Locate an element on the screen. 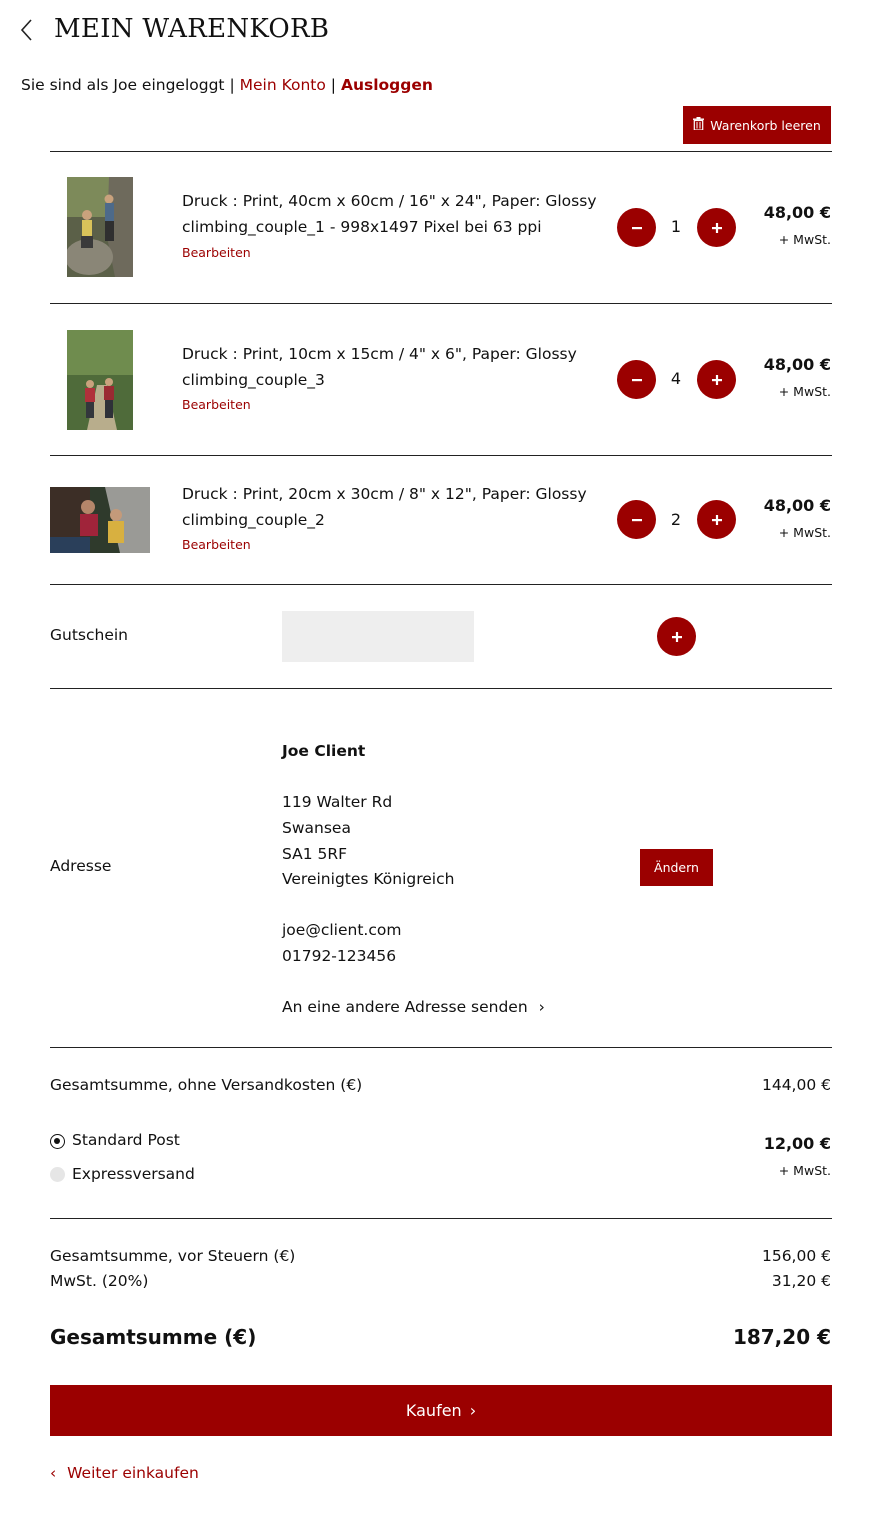  quantity-value: 2 is located at coordinates (676, 519).